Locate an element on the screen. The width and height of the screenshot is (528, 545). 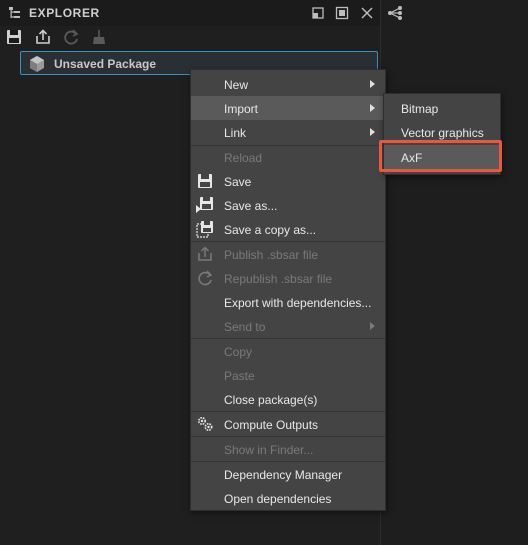
menu-item-new: New is located at coordinates (288, 84).